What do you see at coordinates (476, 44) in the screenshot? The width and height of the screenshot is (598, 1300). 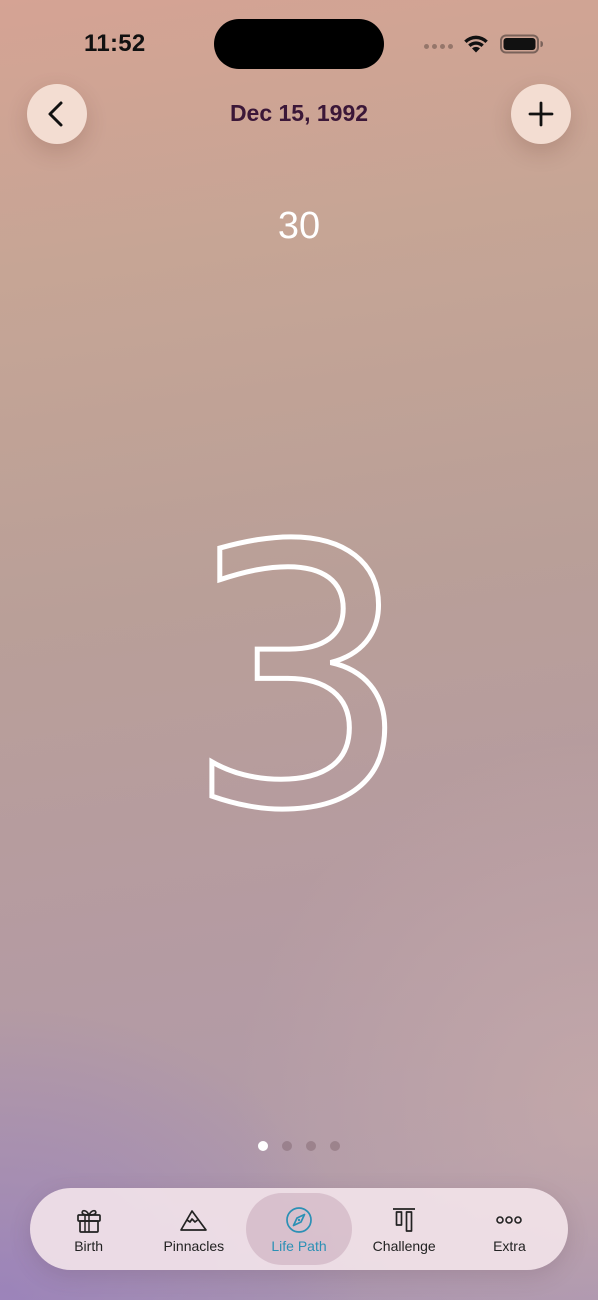 I see `wifi-icon` at bounding box center [476, 44].